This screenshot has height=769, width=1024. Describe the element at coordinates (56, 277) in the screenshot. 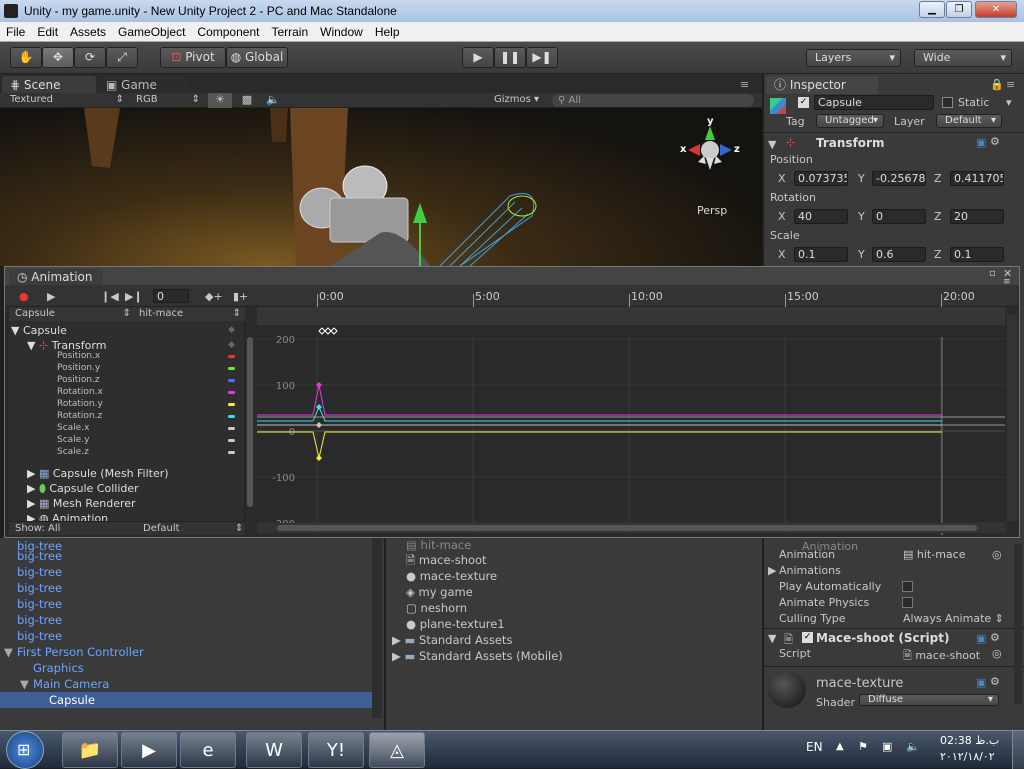

I see `tab-animation: ◷ Animation` at that location.